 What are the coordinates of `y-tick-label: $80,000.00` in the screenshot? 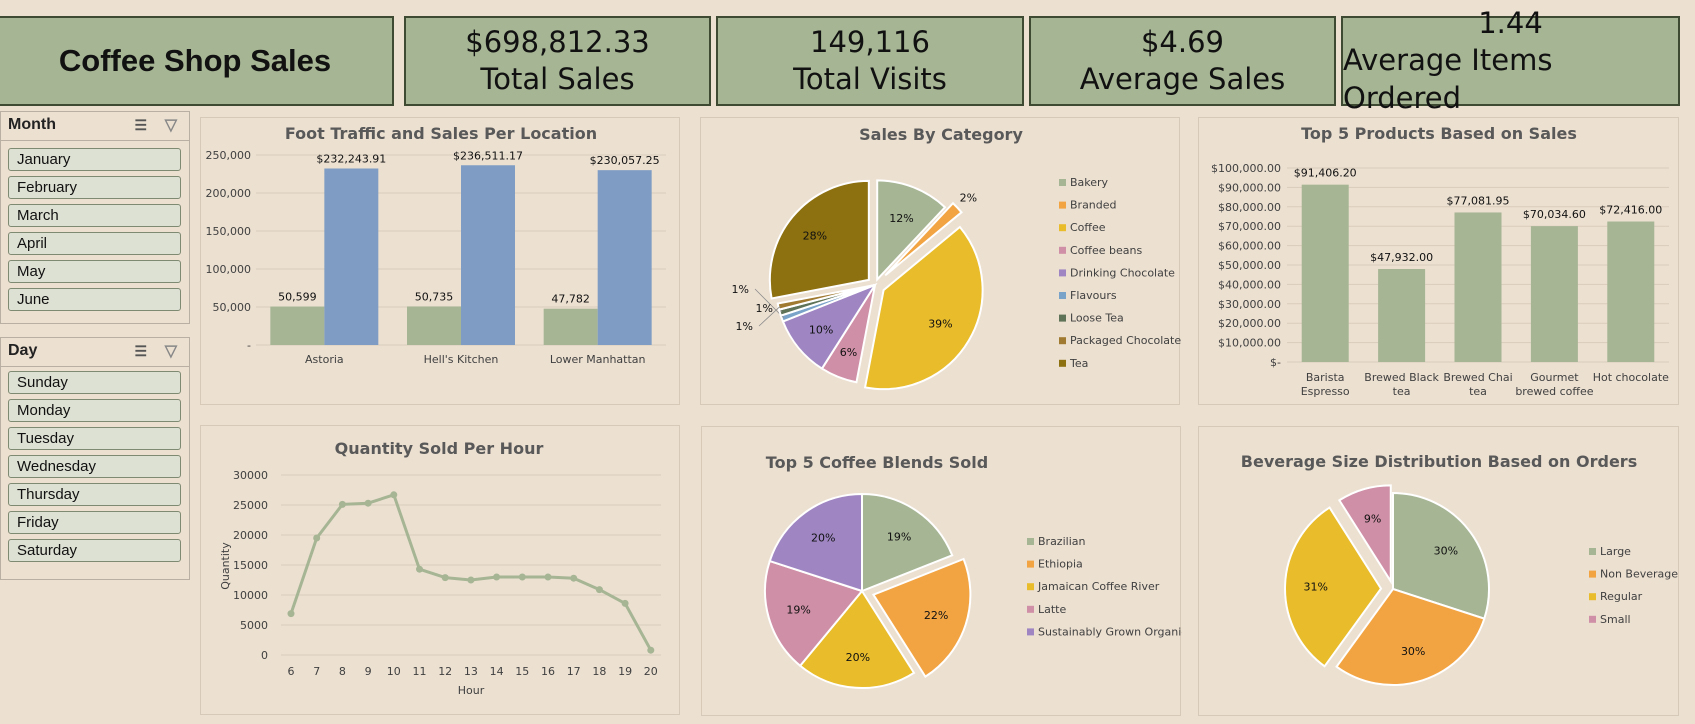 It's located at (1249, 207).